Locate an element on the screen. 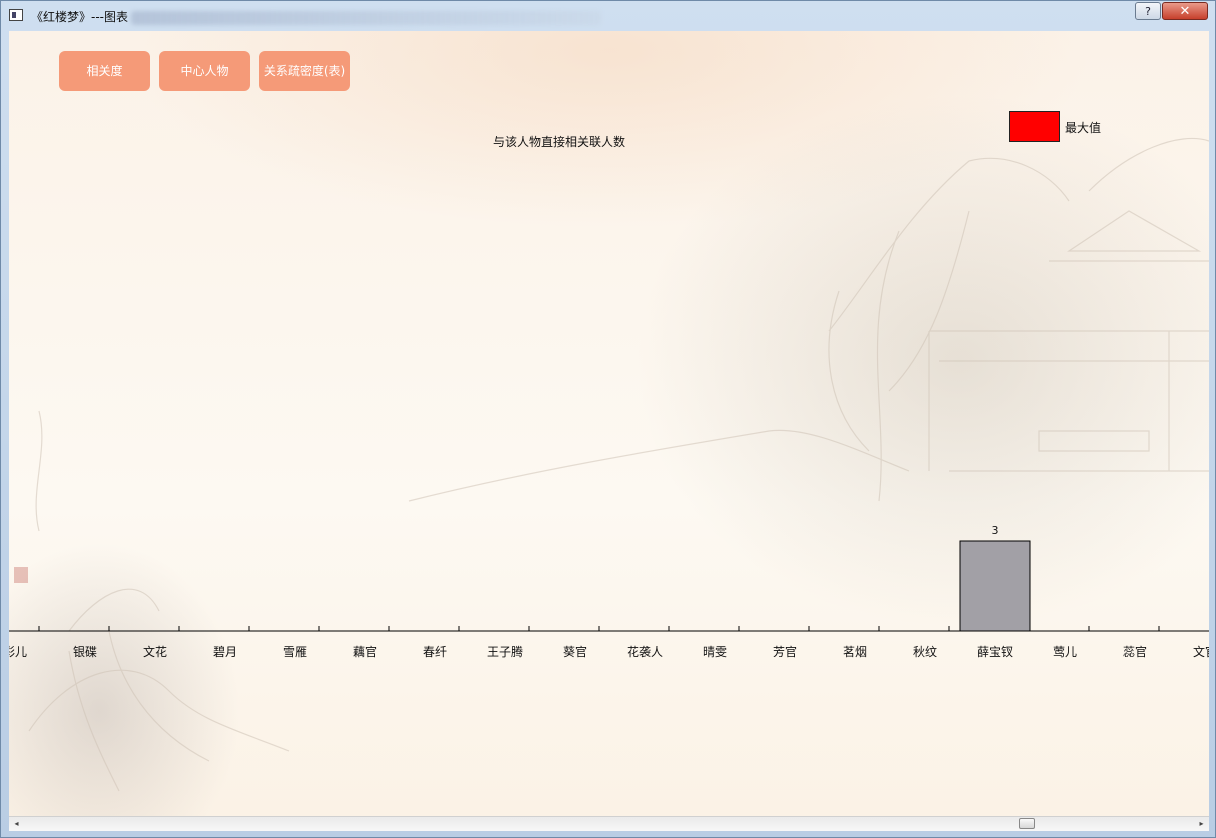 Image resolution: width=1216 pixels, height=838 pixels. x-tick-label: 雪雁 is located at coordinates (295, 652).